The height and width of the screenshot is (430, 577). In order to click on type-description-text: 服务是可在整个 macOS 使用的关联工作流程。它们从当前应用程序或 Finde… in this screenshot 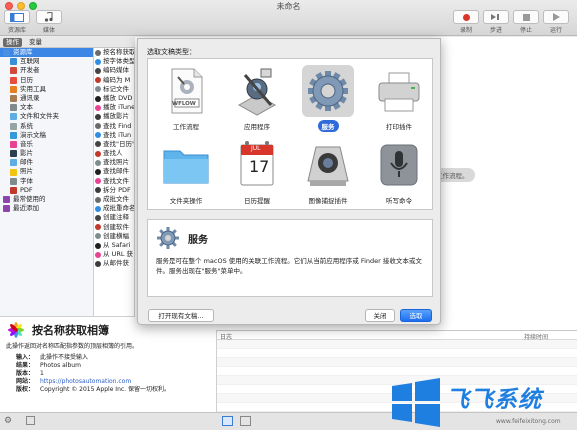, I will do `click(289, 266)`.